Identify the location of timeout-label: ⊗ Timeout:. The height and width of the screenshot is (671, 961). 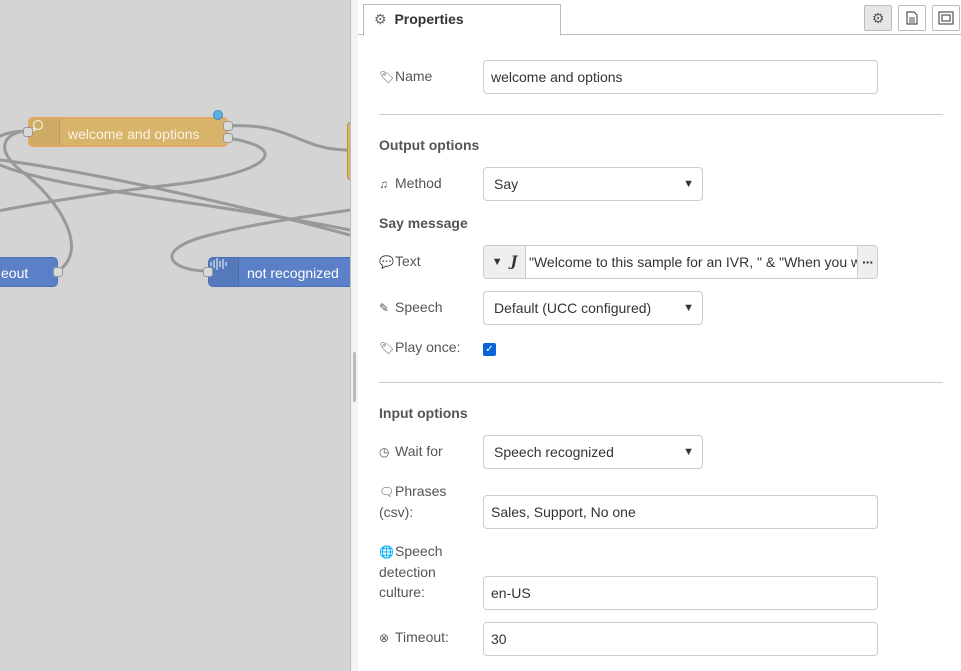
(414, 637).